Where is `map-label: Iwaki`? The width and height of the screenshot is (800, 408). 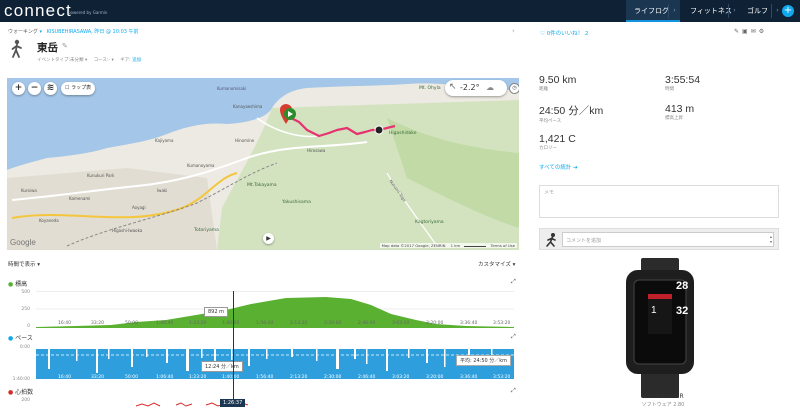
map-label: Iwaki is located at coordinates (162, 190).